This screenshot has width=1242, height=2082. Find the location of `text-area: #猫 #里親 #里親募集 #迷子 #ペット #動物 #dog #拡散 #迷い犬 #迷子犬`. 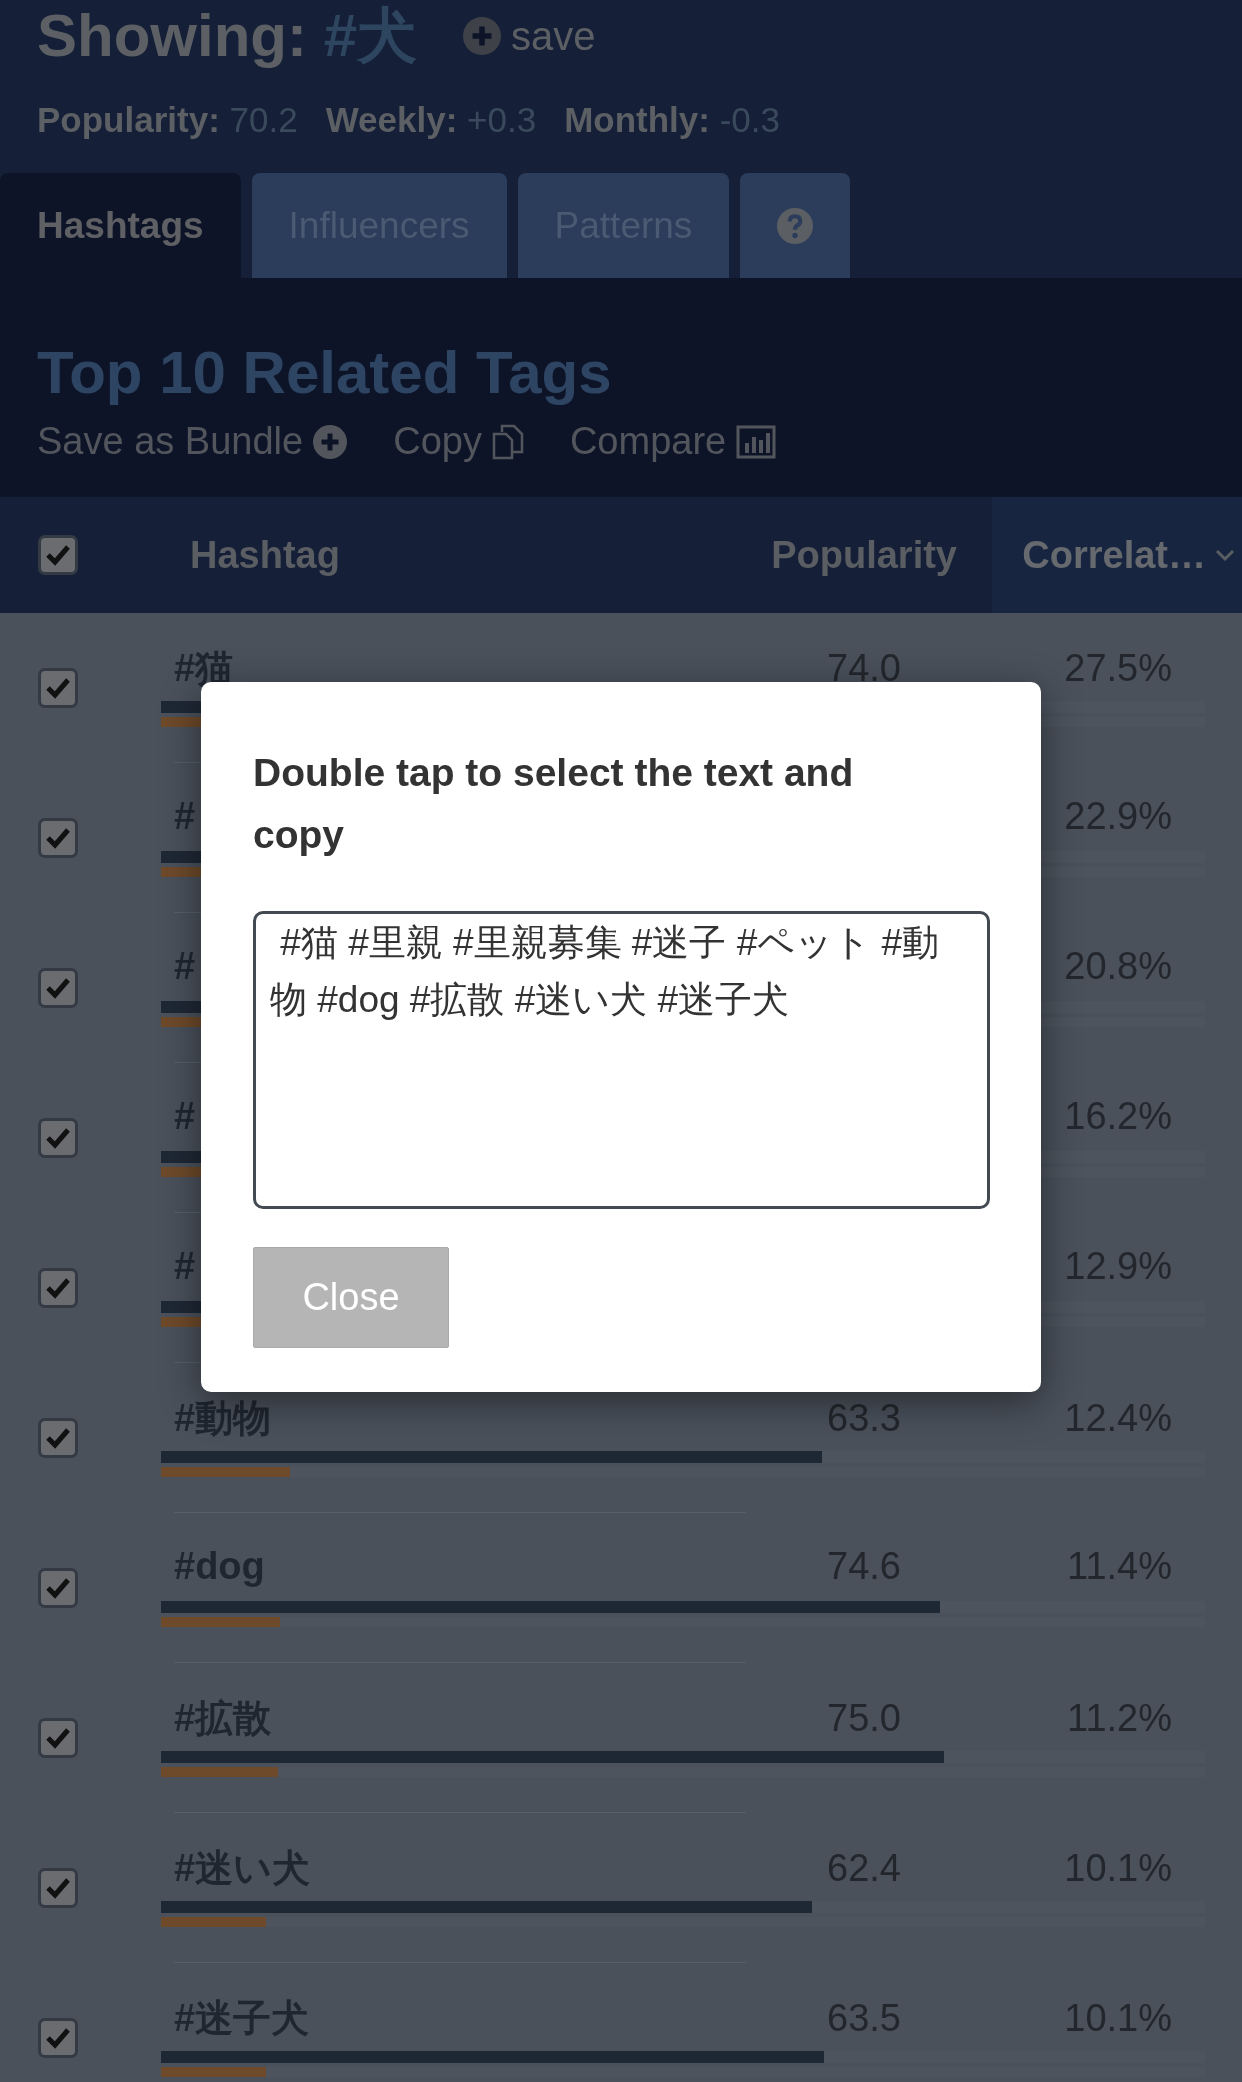

text-area: #猫 #里親 #里親募集 #迷子 #ペット #動物 #dog #拡散 #迷い犬 #迷子犬 is located at coordinates (621, 1060).